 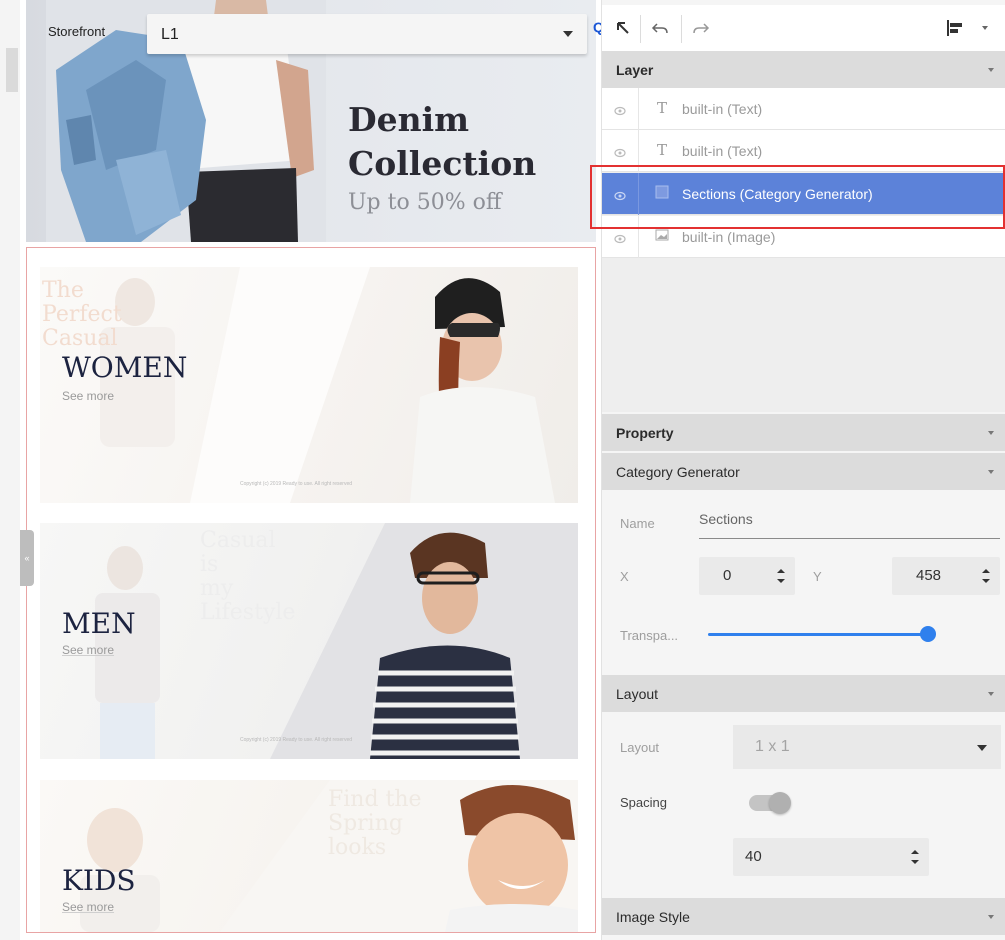 What do you see at coordinates (99, 880) in the screenshot?
I see `kids-title: KIDS` at bounding box center [99, 880].